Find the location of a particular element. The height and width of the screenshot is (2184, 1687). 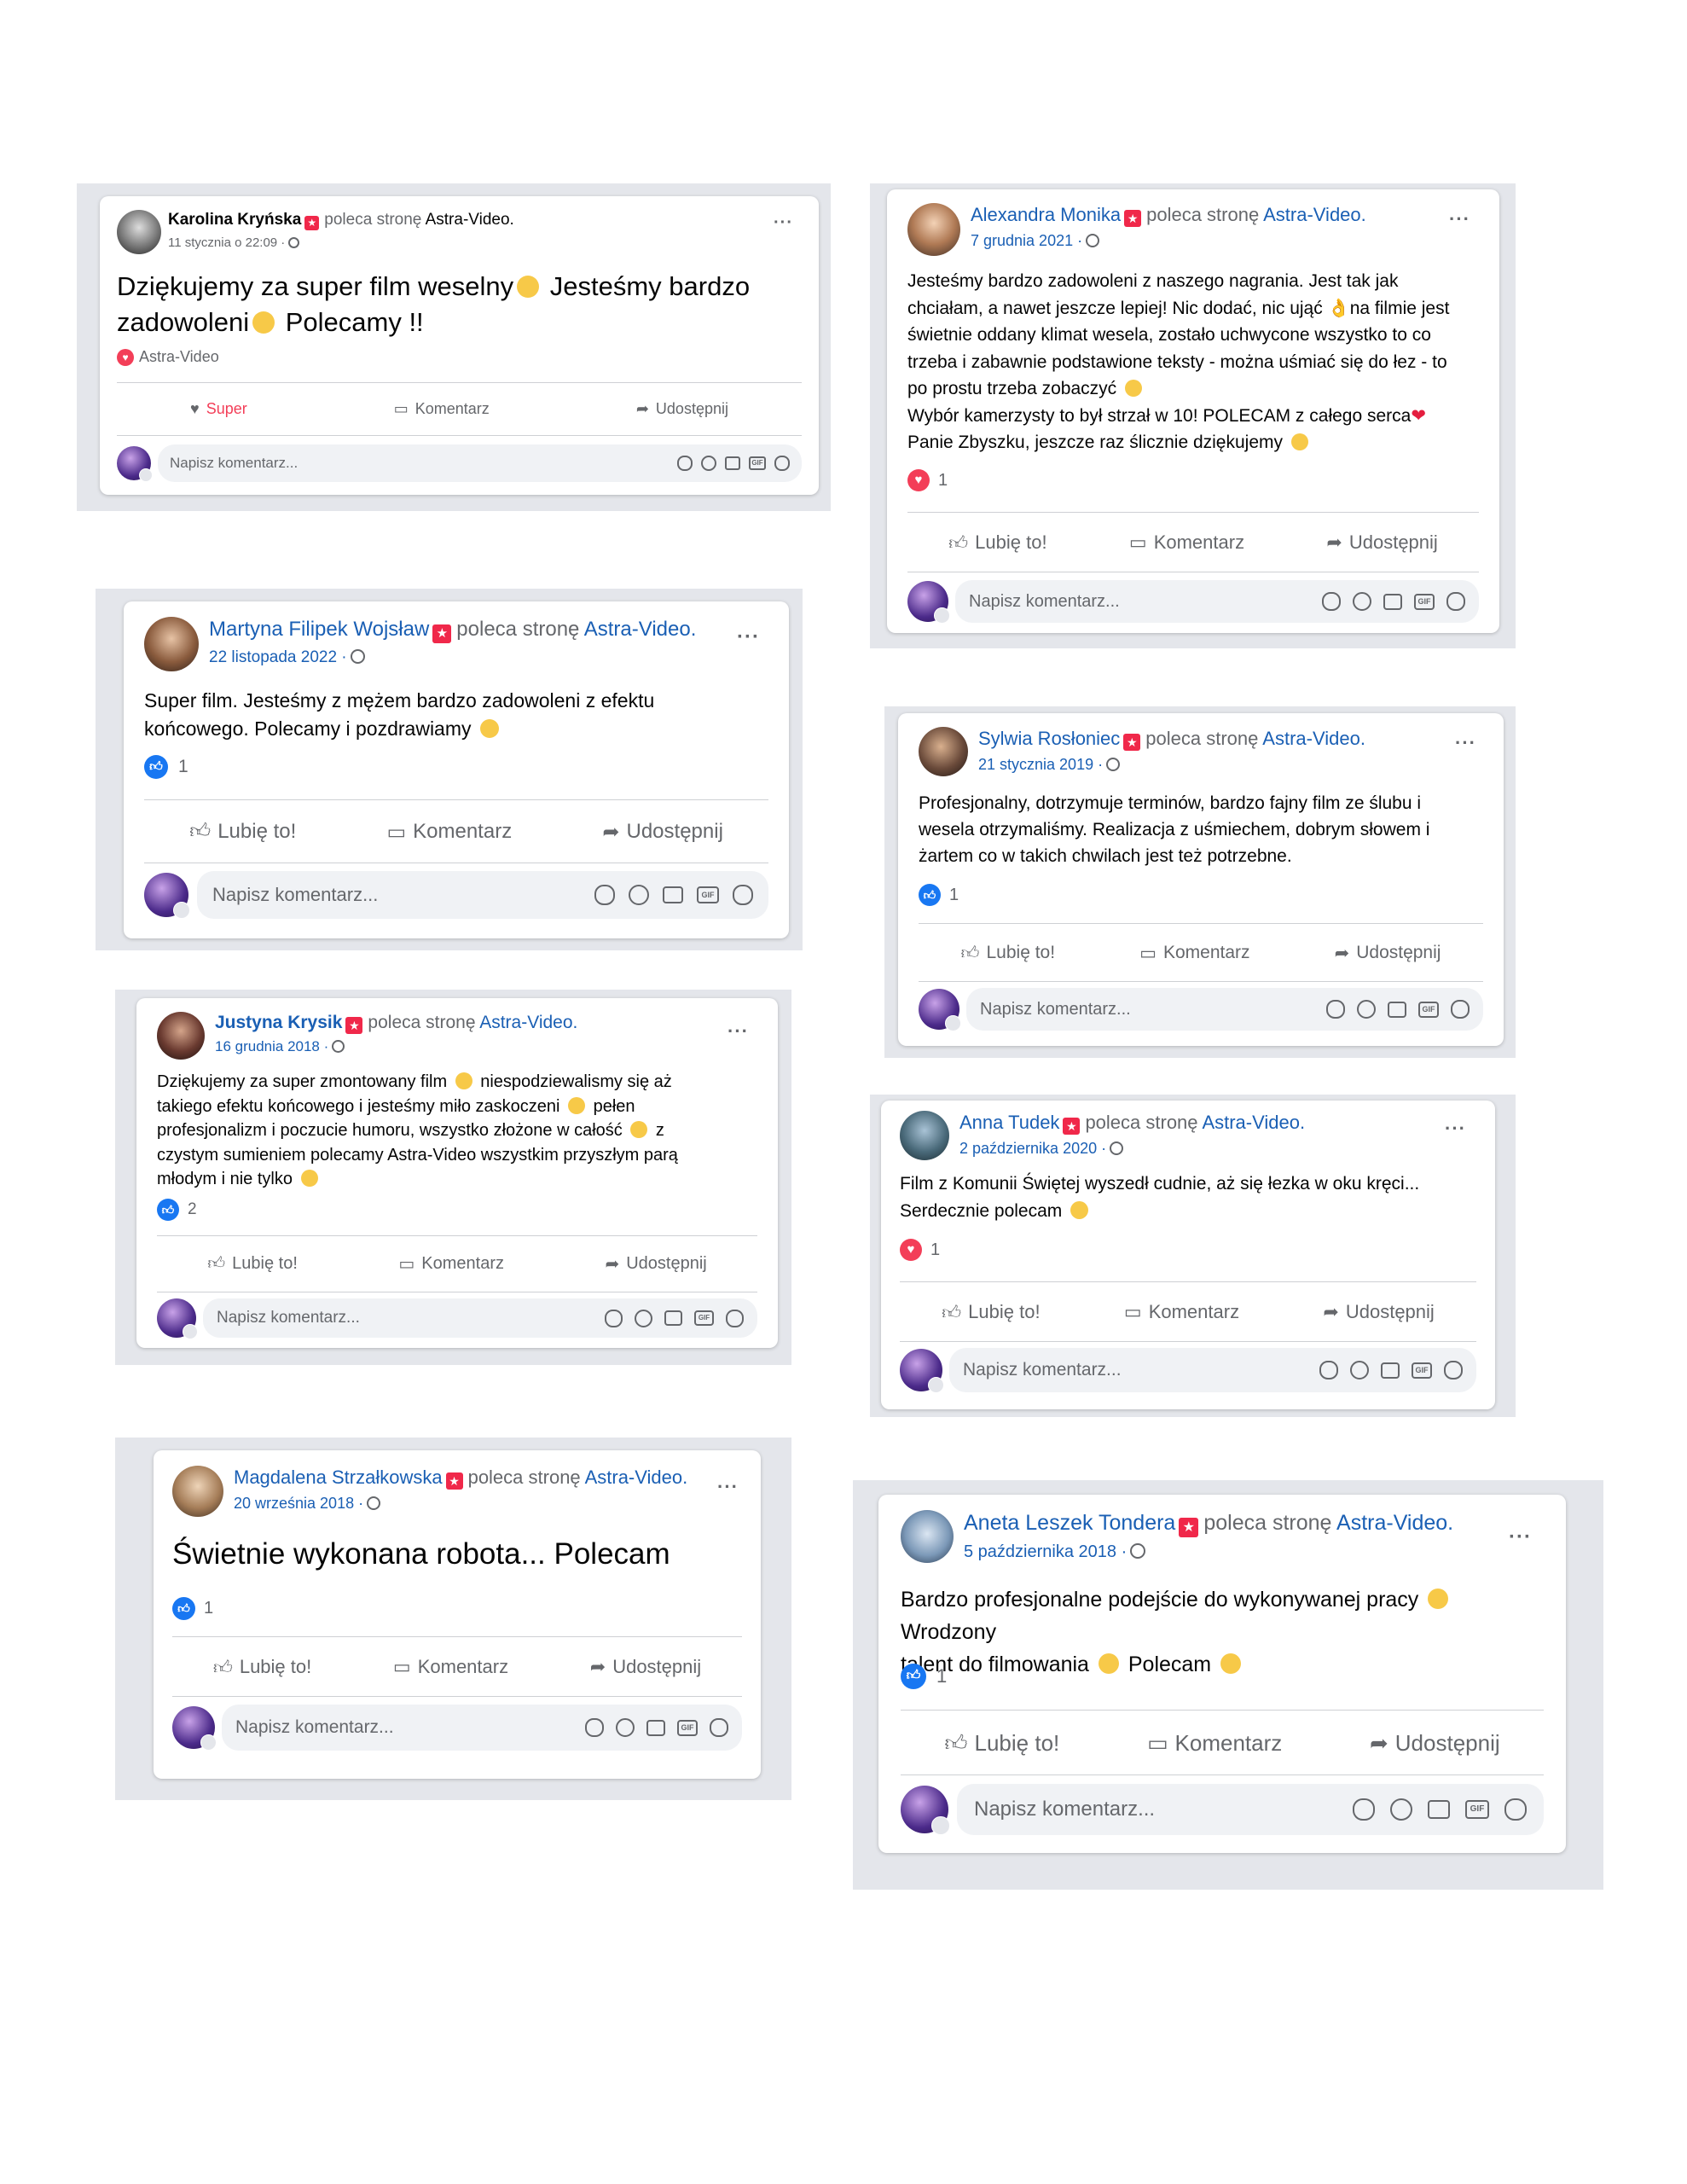

post-date: 20 września 2018 · is located at coordinates (299, 1503).